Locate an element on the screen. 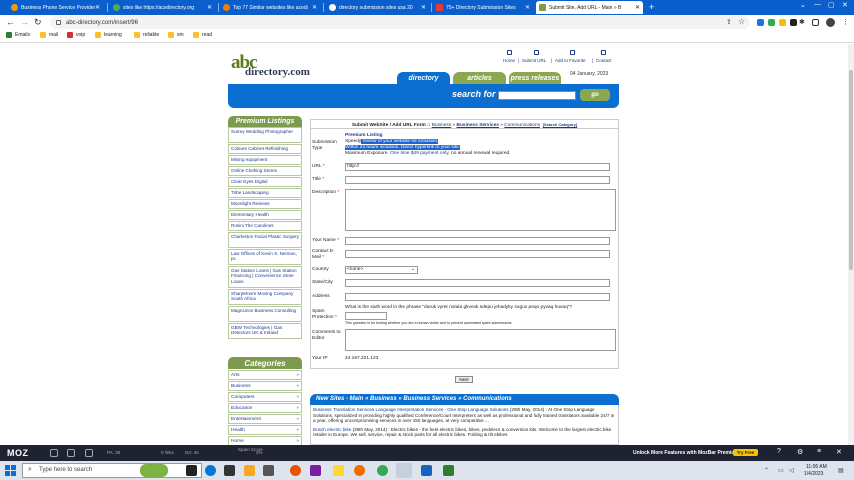  task-view-icon is located at coordinates (191, 470).